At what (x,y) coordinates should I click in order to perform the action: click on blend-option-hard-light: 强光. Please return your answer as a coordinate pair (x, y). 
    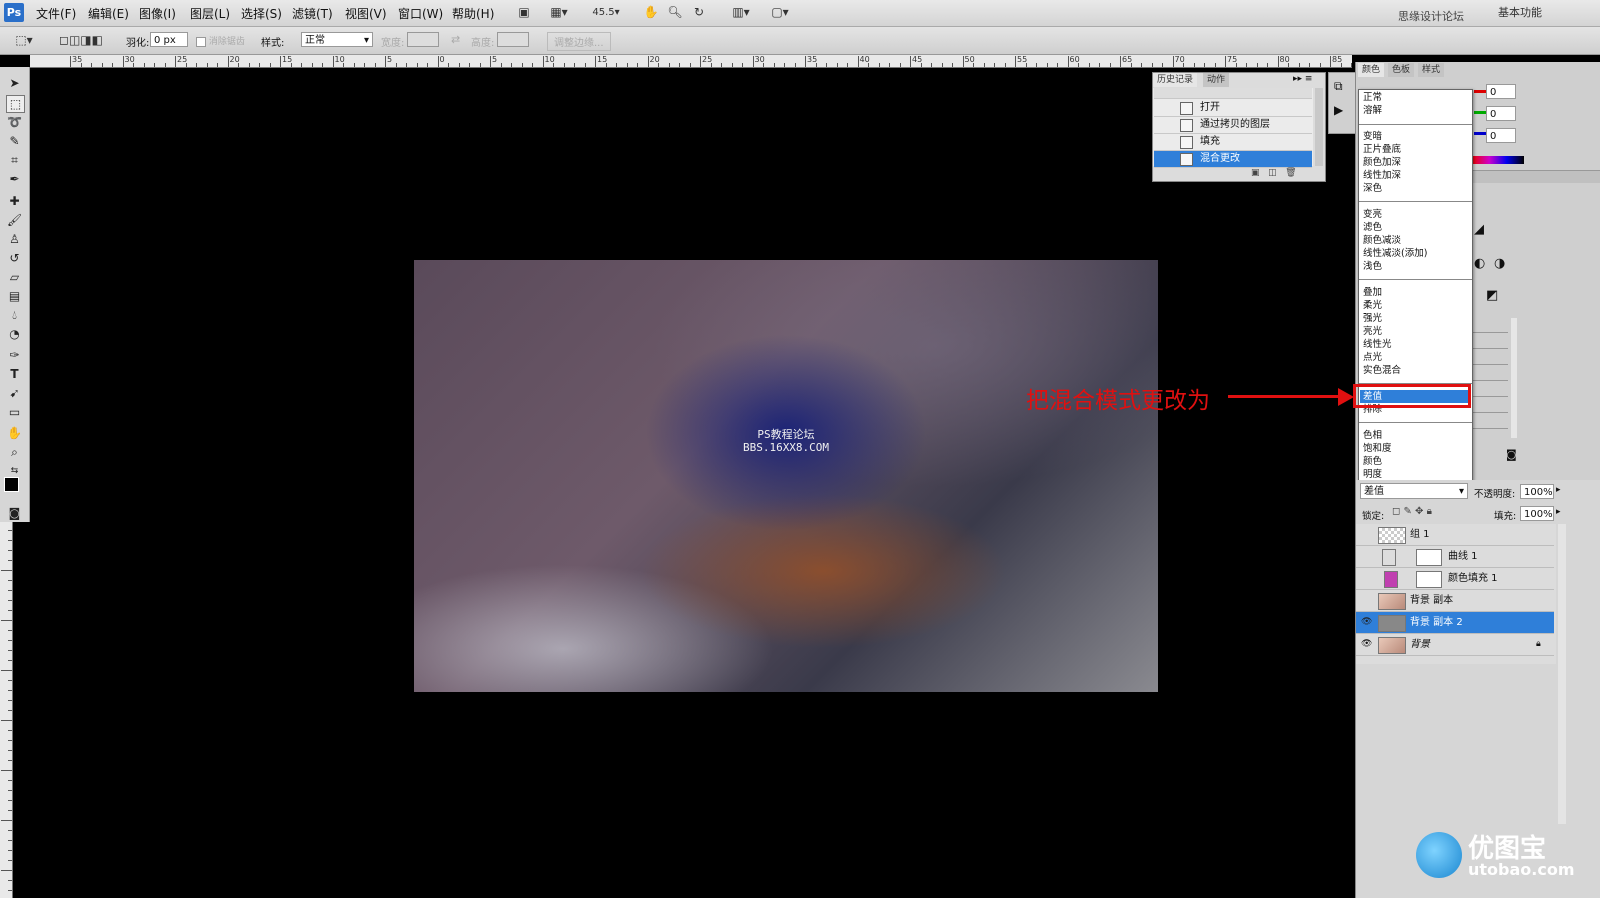
    Looking at the image, I should click on (1372, 319).